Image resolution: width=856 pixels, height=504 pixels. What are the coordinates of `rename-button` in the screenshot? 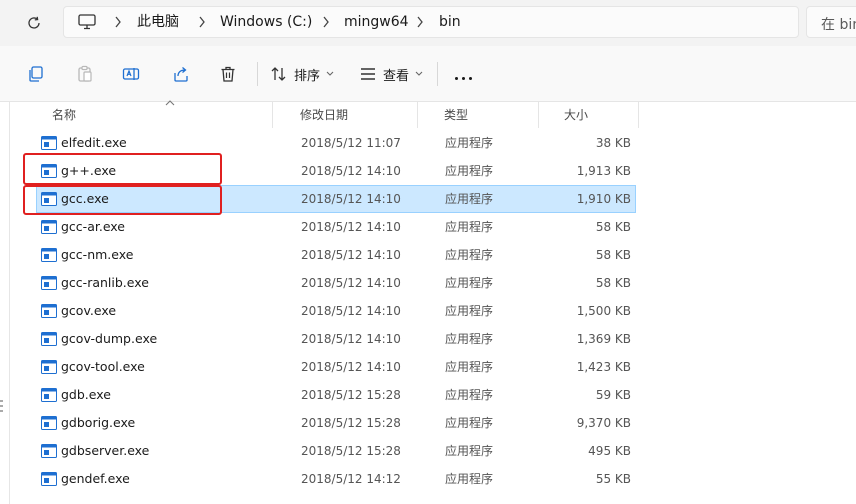 It's located at (131, 74).